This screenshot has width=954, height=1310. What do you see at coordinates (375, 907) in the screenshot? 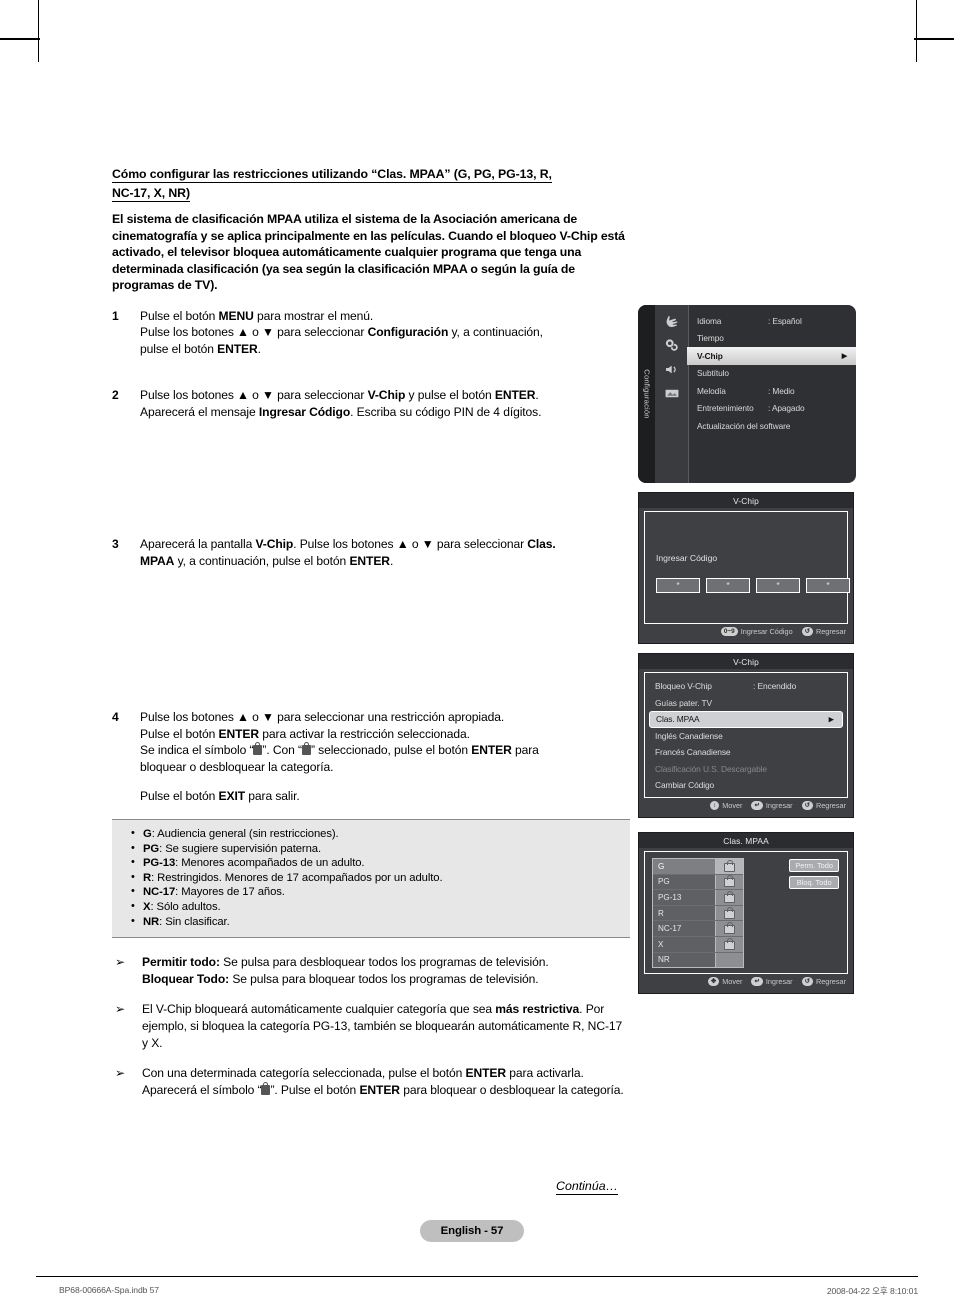
I see `rating-definition-item: X: Sólo adultos.` at bounding box center [375, 907].